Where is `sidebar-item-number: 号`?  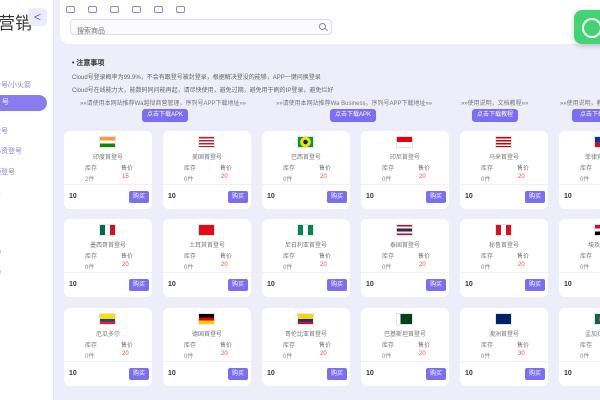 sidebar-item-number: 号 is located at coordinates (0, 195).